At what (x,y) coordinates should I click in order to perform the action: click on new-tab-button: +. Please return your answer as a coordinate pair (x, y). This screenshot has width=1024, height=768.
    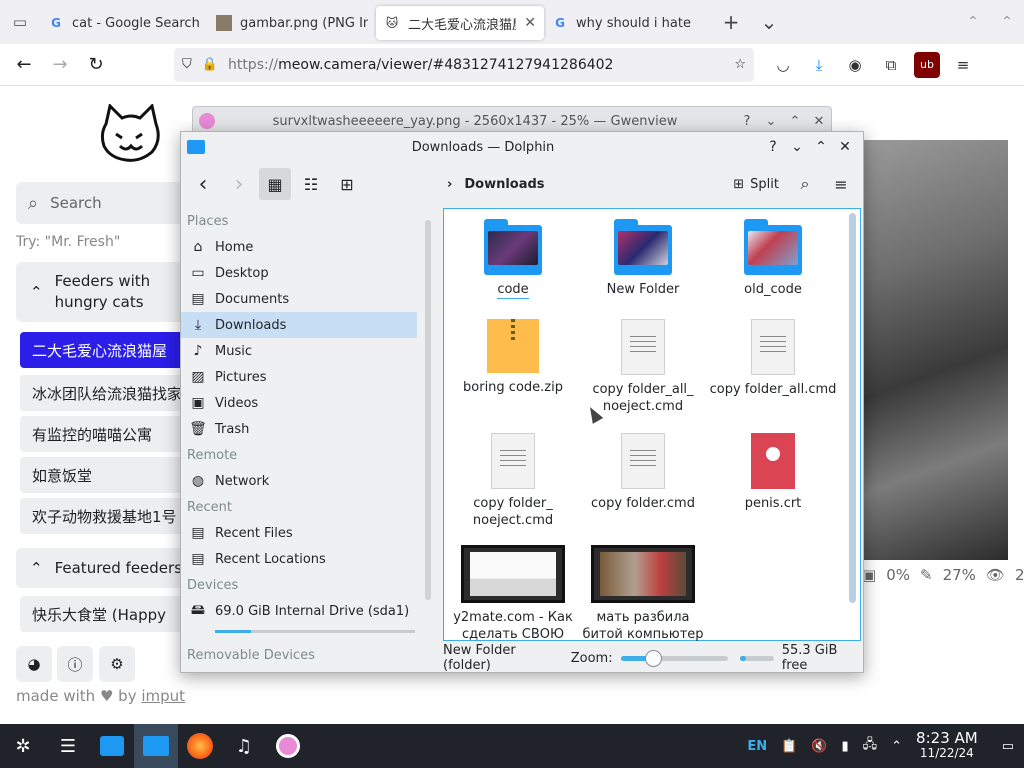
    Looking at the image, I should click on (731, 22).